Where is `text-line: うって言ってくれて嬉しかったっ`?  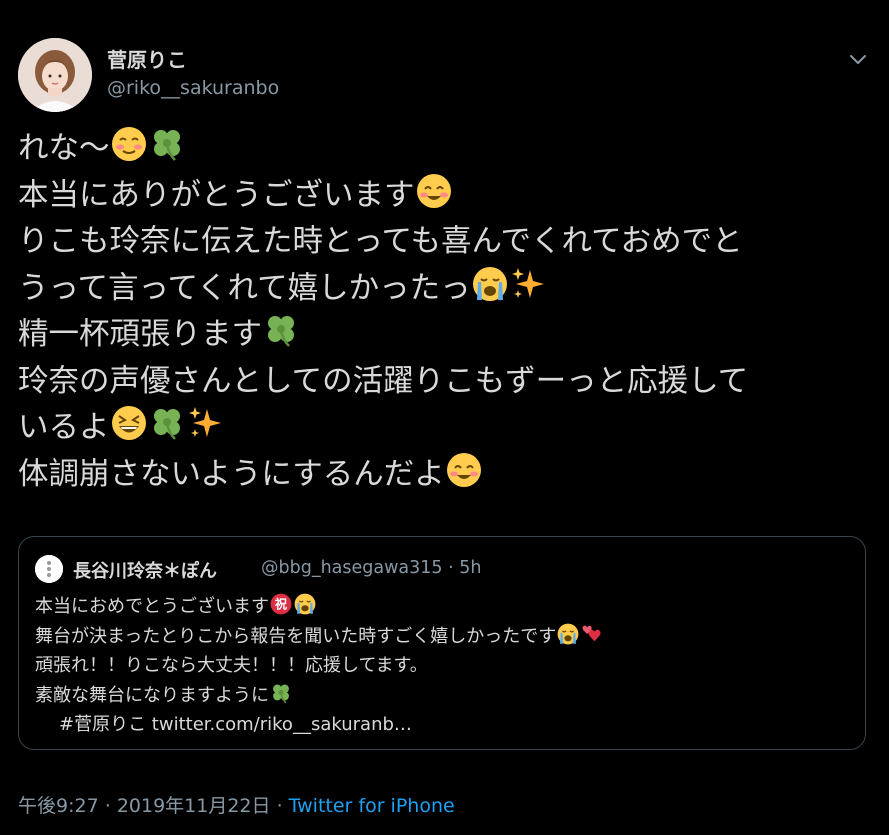
text-line: うって言ってくれて嬉しかったっ is located at coordinates (443, 289).